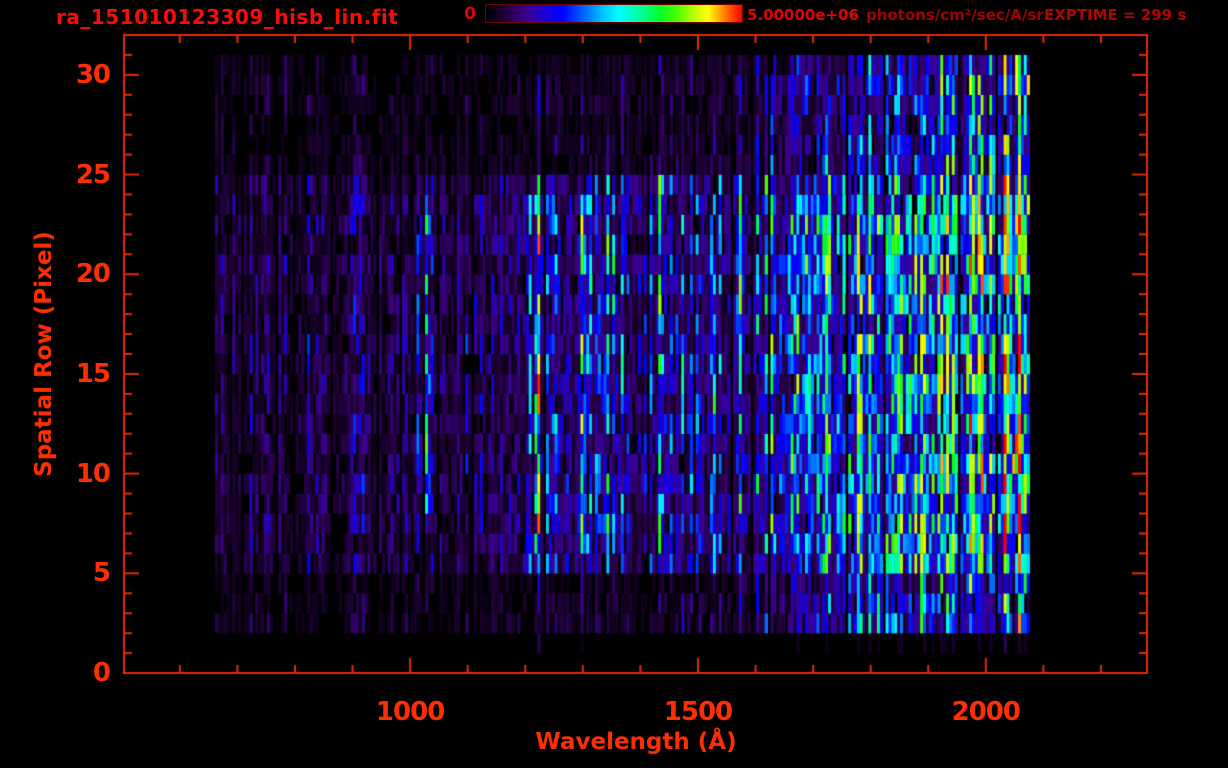  What do you see at coordinates (803, 15) in the screenshot?
I see `colorbar-max-value: 5.00000e+06` at bounding box center [803, 15].